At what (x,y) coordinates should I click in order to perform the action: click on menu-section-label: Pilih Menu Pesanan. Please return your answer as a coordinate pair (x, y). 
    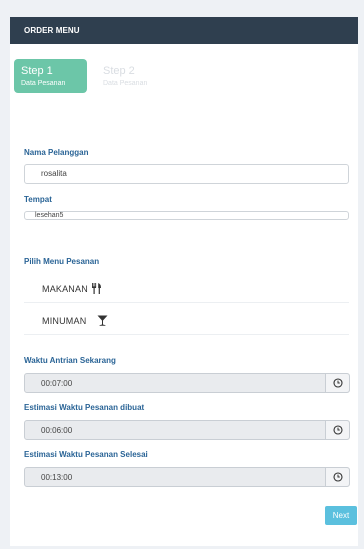
    Looking at the image, I should click on (62, 261).